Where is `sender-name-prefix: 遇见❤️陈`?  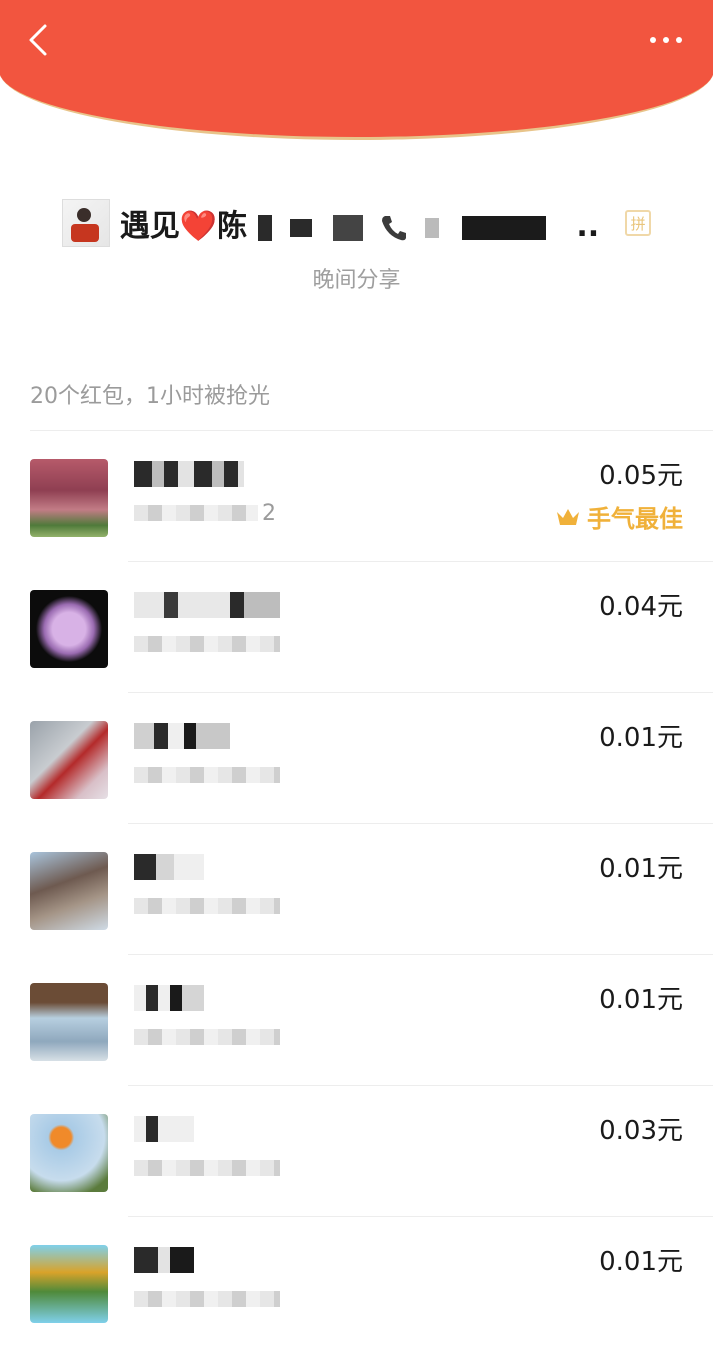 sender-name-prefix: 遇见❤️陈 is located at coordinates (183, 226).